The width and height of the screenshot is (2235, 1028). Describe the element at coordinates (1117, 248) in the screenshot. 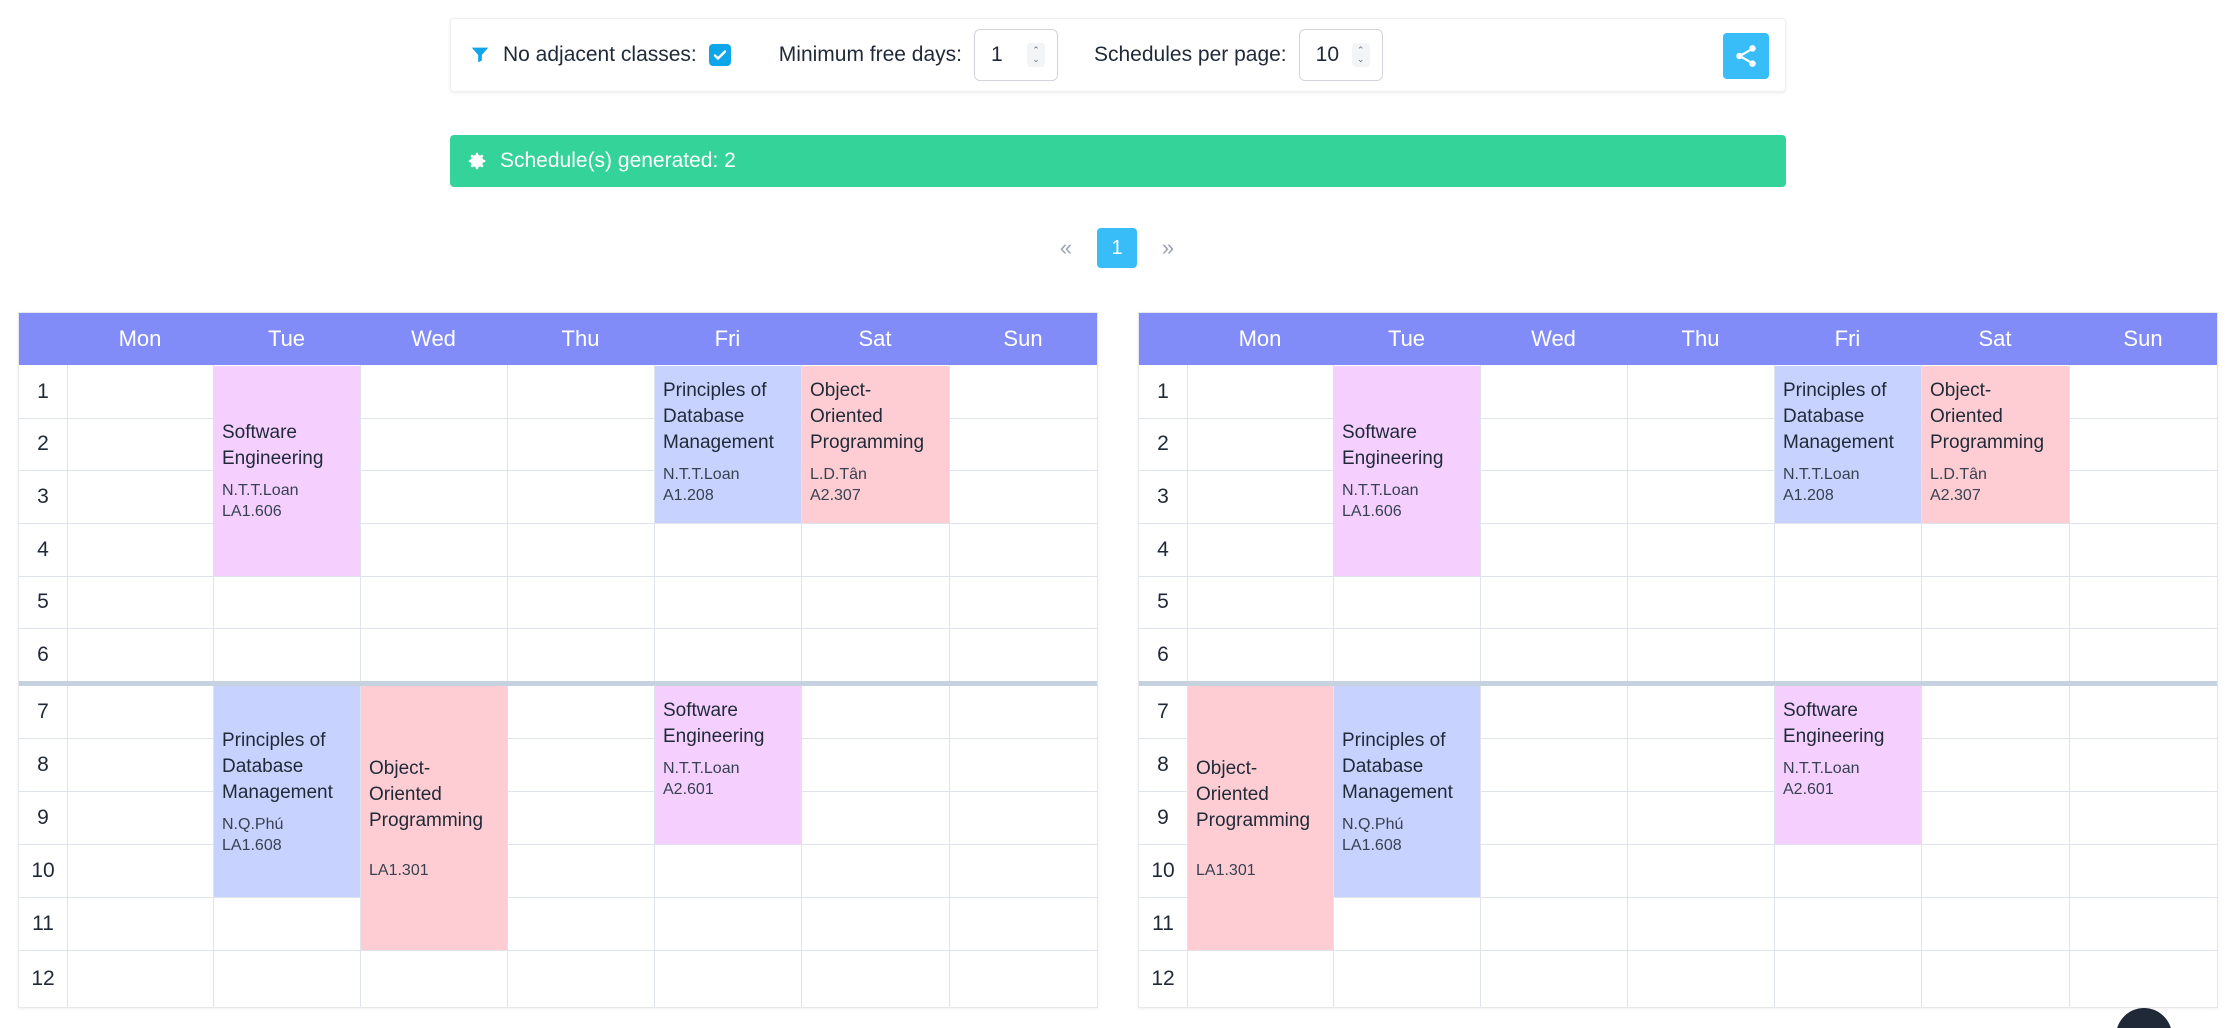

I see `page-1-button: 1` at that location.